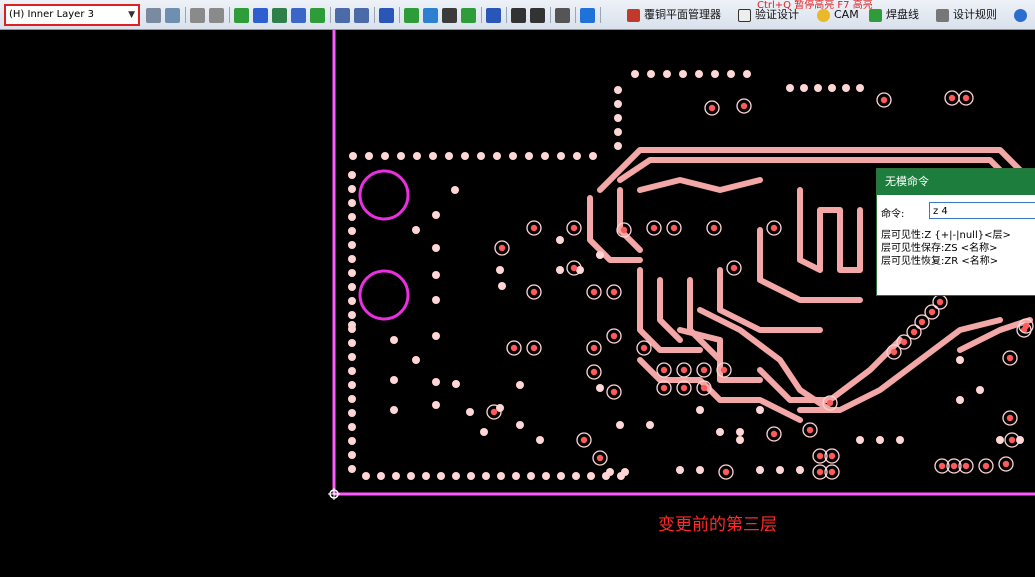 This screenshot has width=1035, height=577. I want to click on redo-icon, so click(361, 15).